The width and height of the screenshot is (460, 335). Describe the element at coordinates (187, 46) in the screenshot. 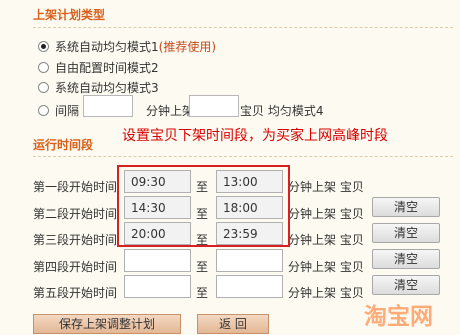

I see `recommended-note: (推荐使用)` at that location.